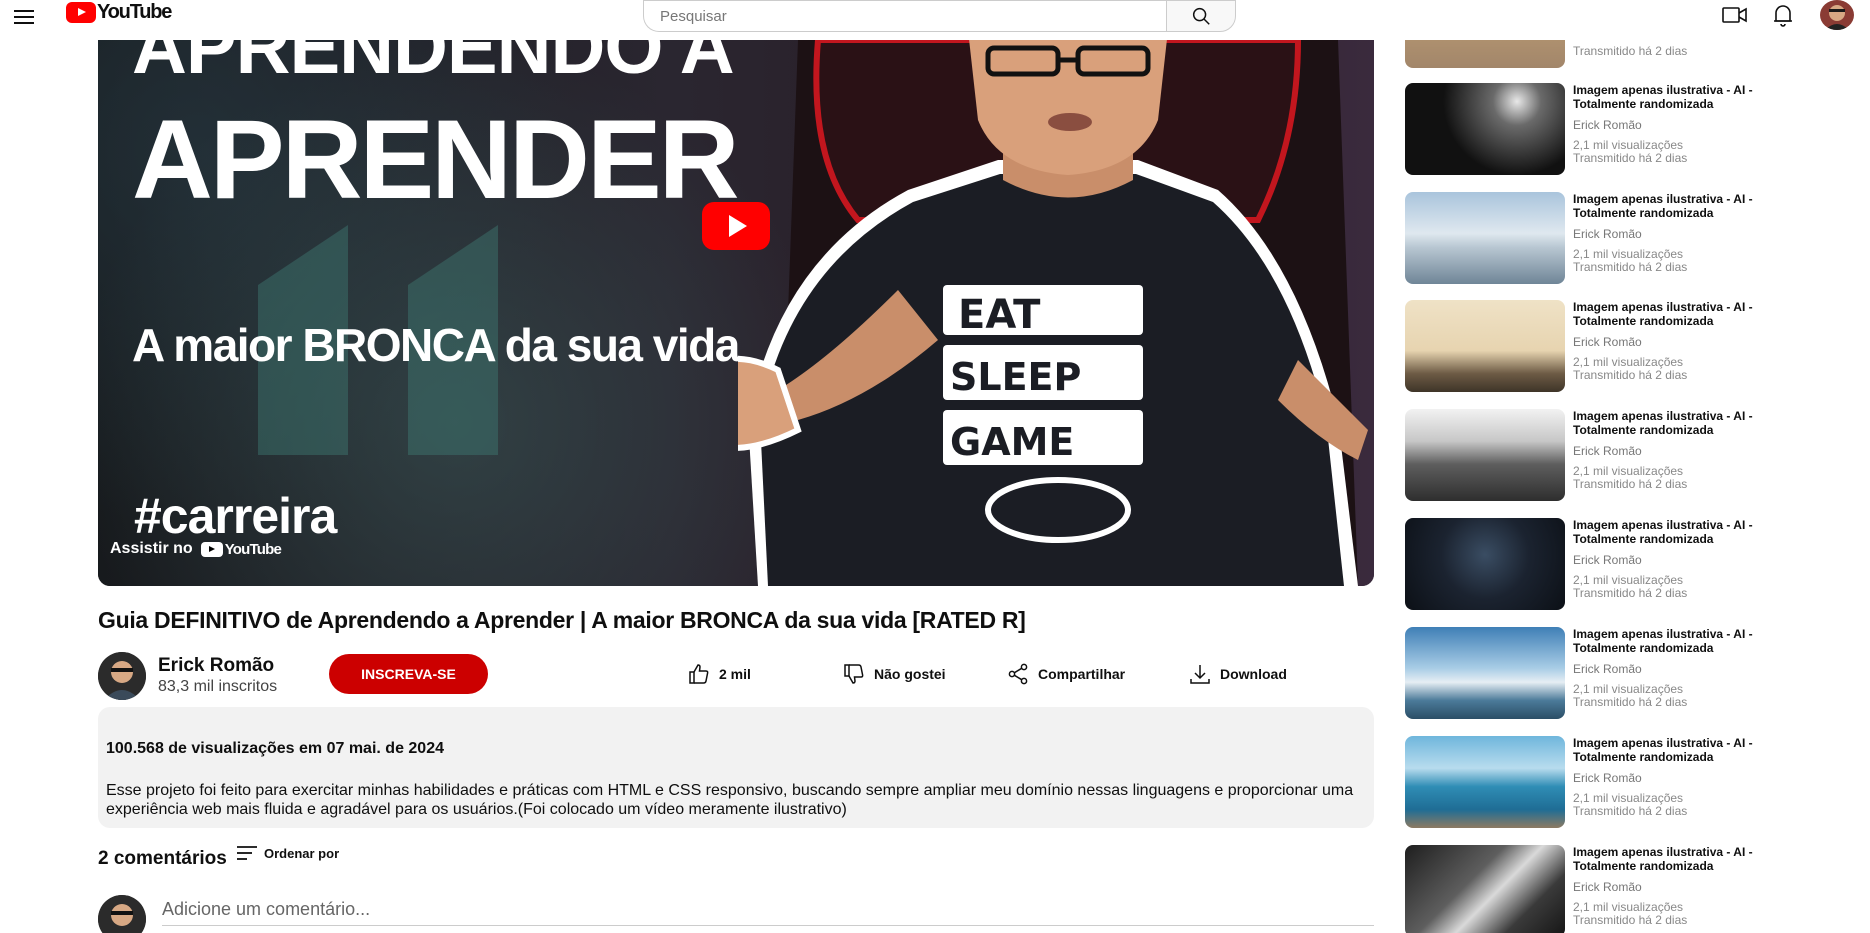 This screenshot has height=933, width=1870. I want to click on subscribe-button: INSCREVA-SE, so click(408, 674).